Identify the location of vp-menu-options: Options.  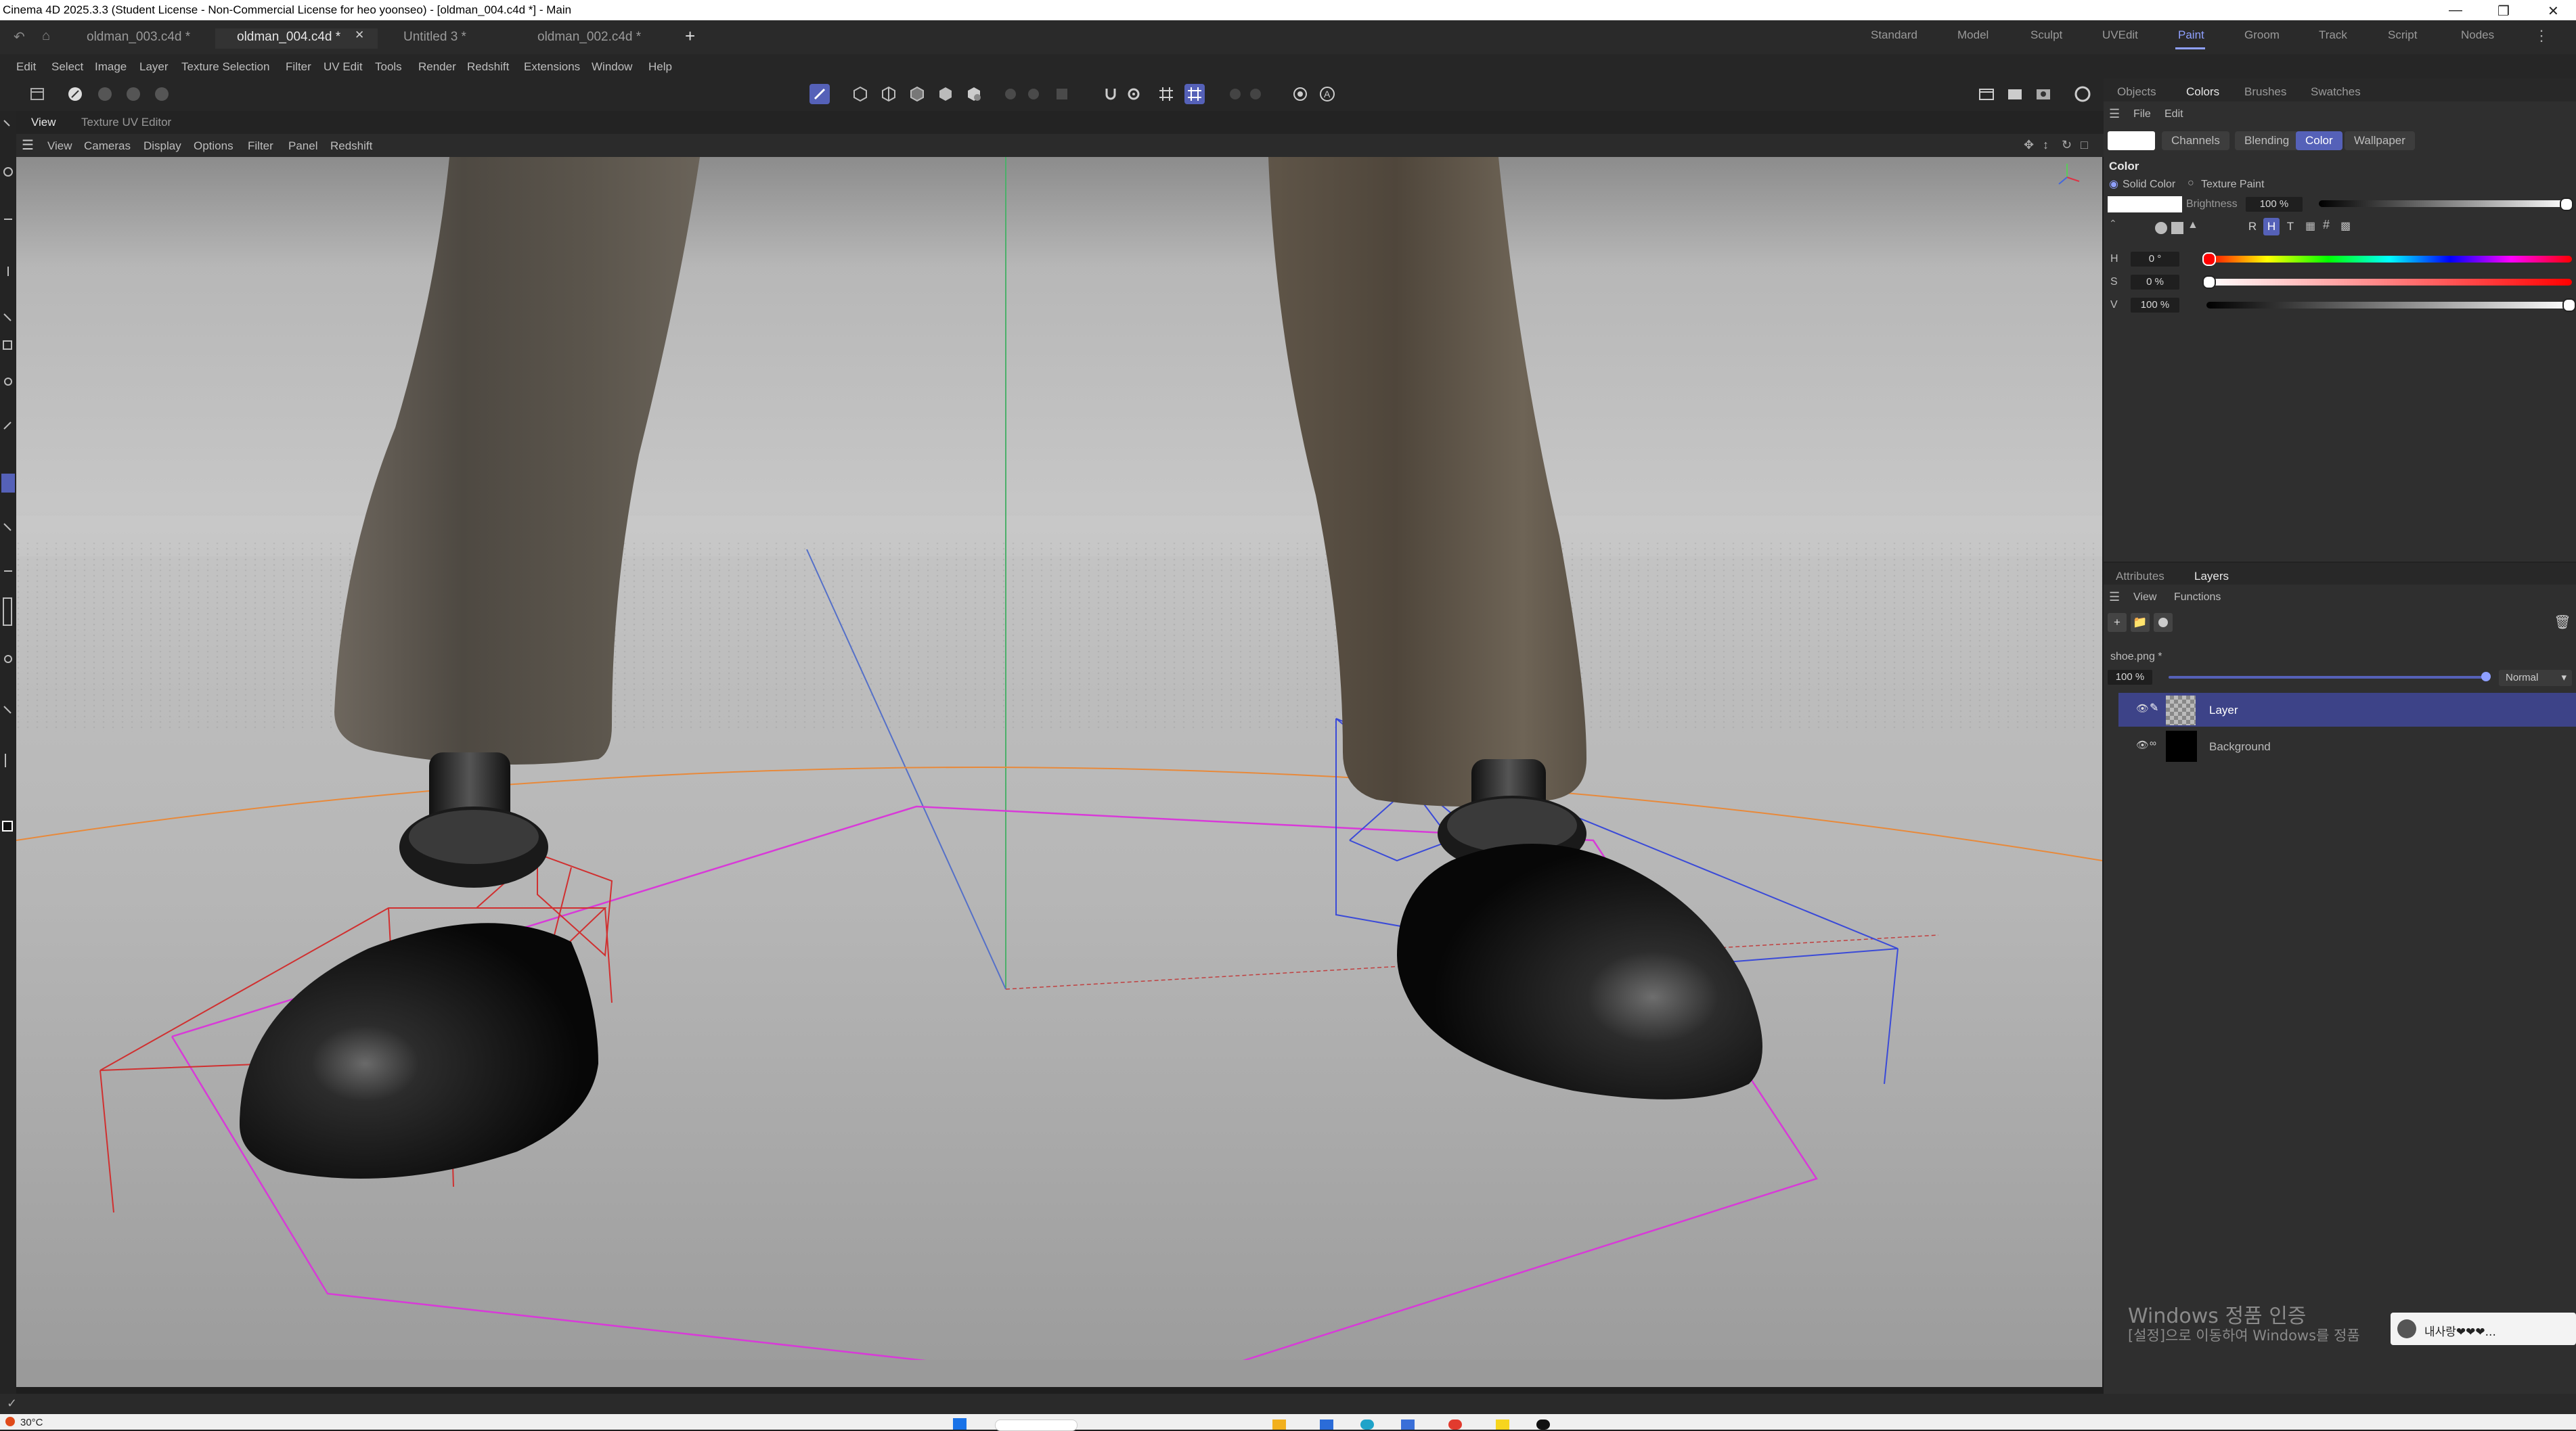
(214, 146).